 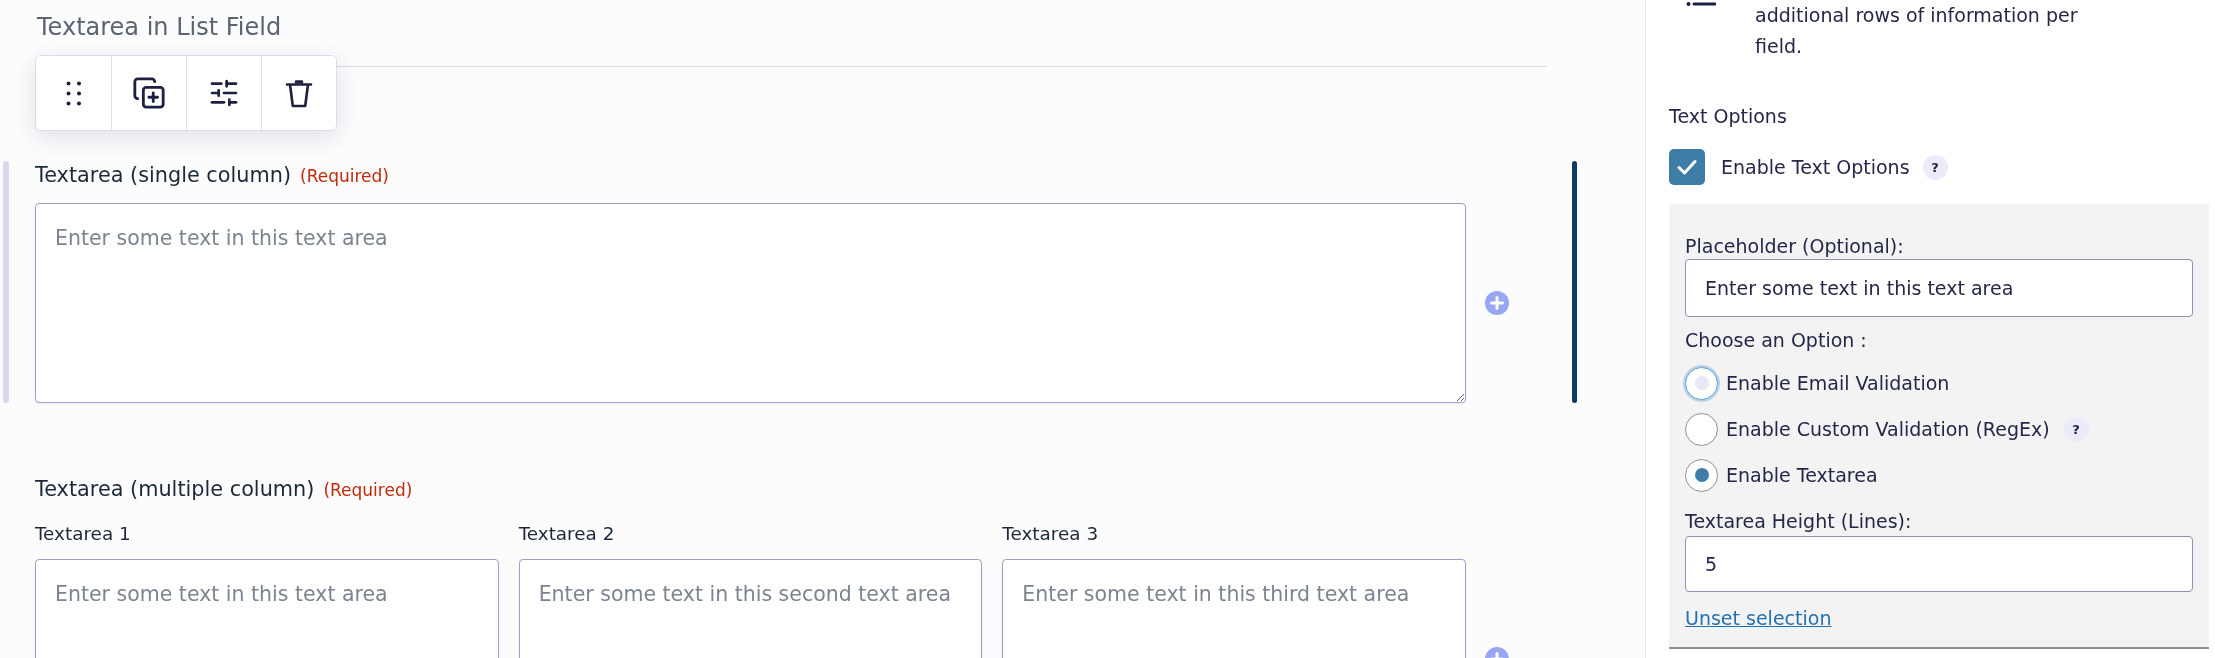 What do you see at coordinates (1758, 617) in the screenshot?
I see `unset-selection-link: Unset selection` at bounding box center [1758, 617].